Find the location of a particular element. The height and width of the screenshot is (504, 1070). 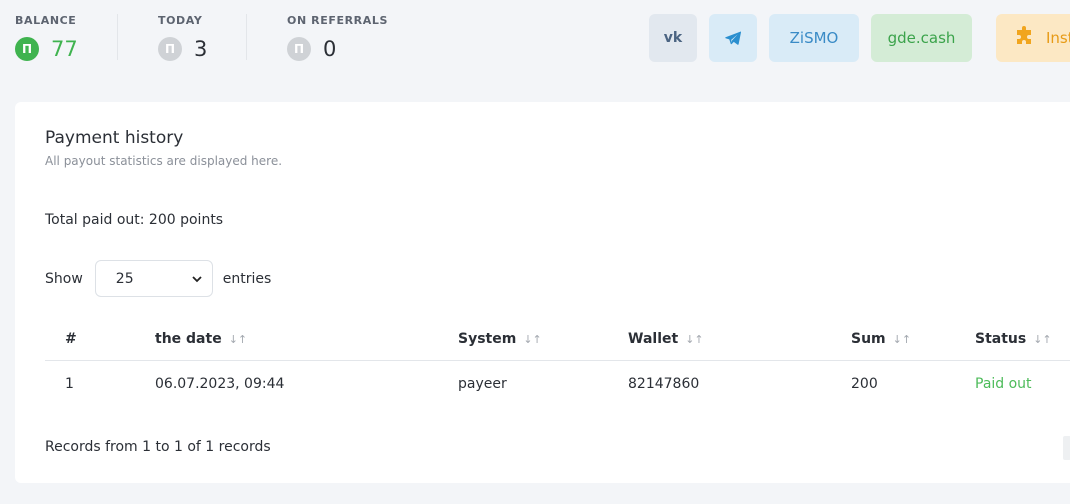

today-label: TODAY is located at coordinates (180, 20).